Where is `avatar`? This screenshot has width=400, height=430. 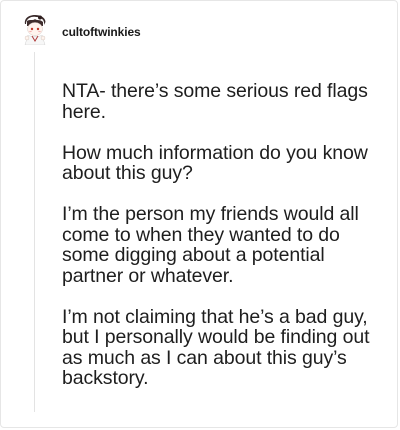 avatar is located at coordinates (35, 30).